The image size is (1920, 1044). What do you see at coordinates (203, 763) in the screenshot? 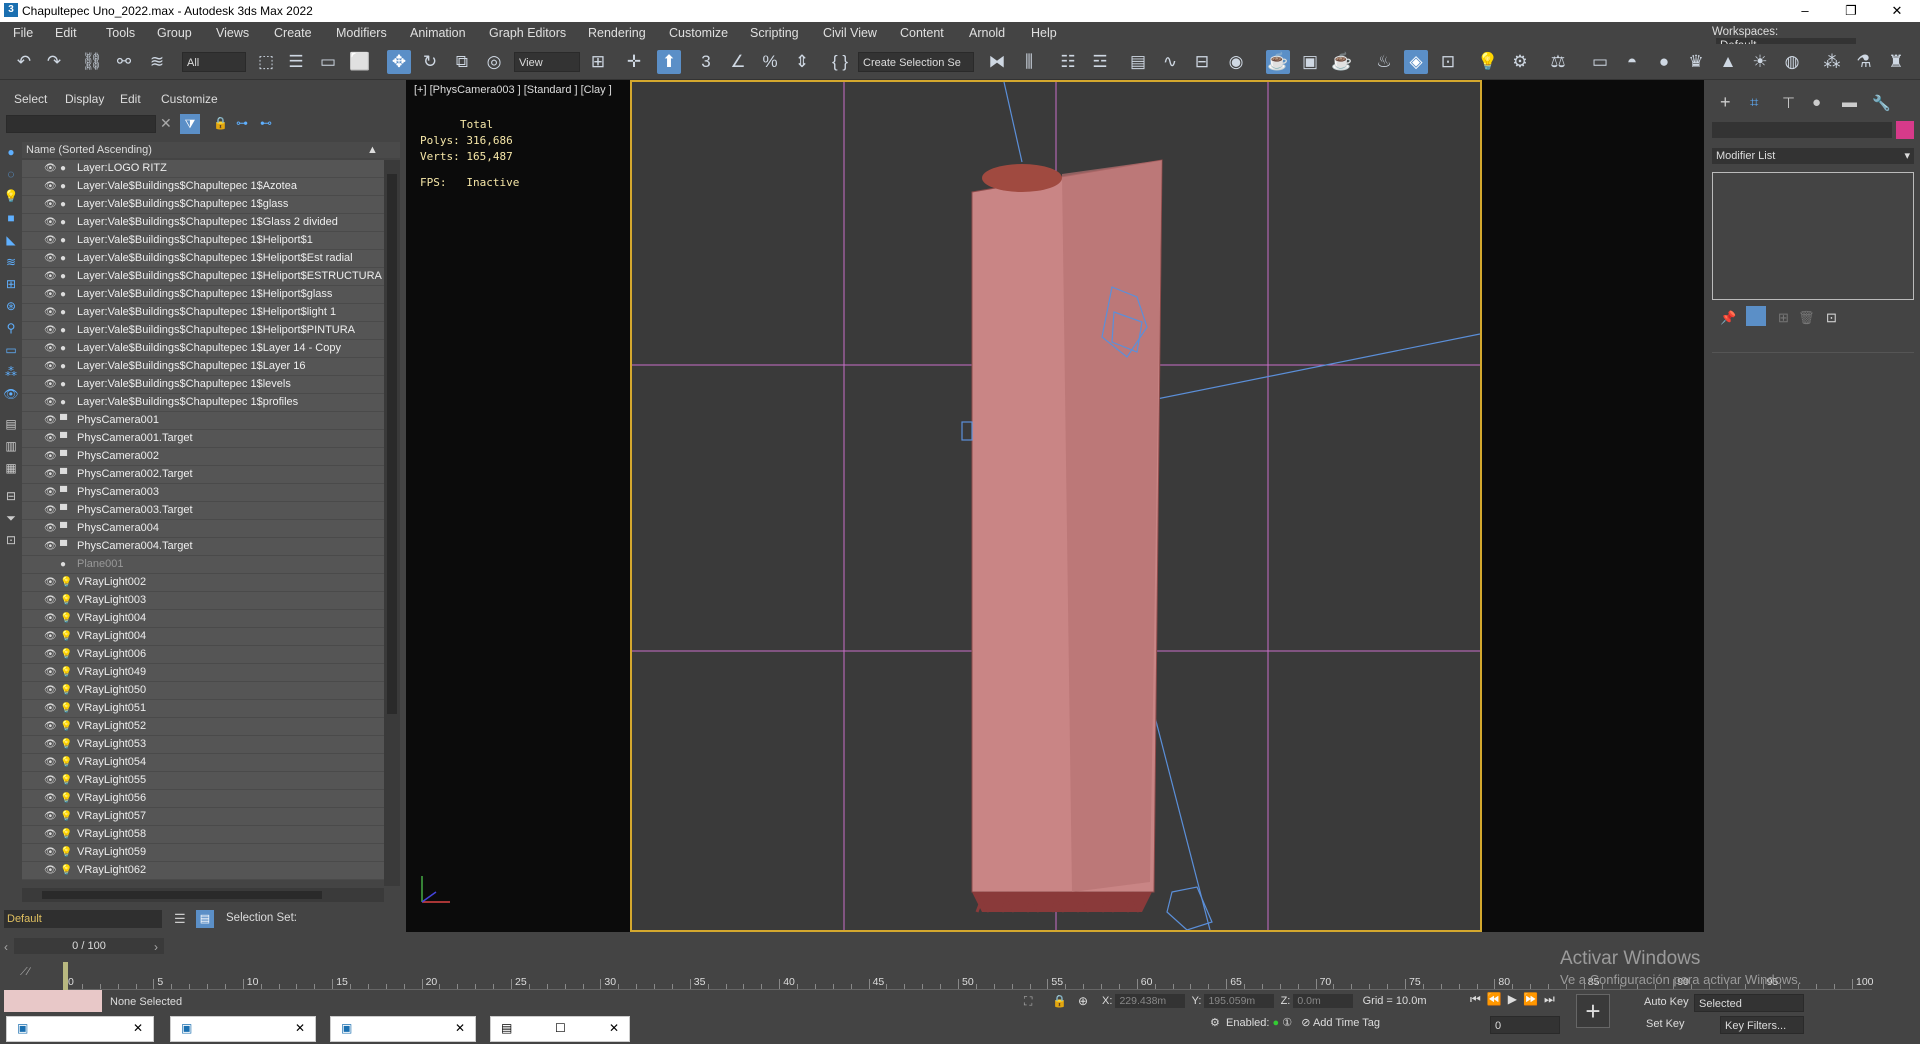
I see `list-item: 👁 💡 VRayLight054` at bounding box center [203, 763].